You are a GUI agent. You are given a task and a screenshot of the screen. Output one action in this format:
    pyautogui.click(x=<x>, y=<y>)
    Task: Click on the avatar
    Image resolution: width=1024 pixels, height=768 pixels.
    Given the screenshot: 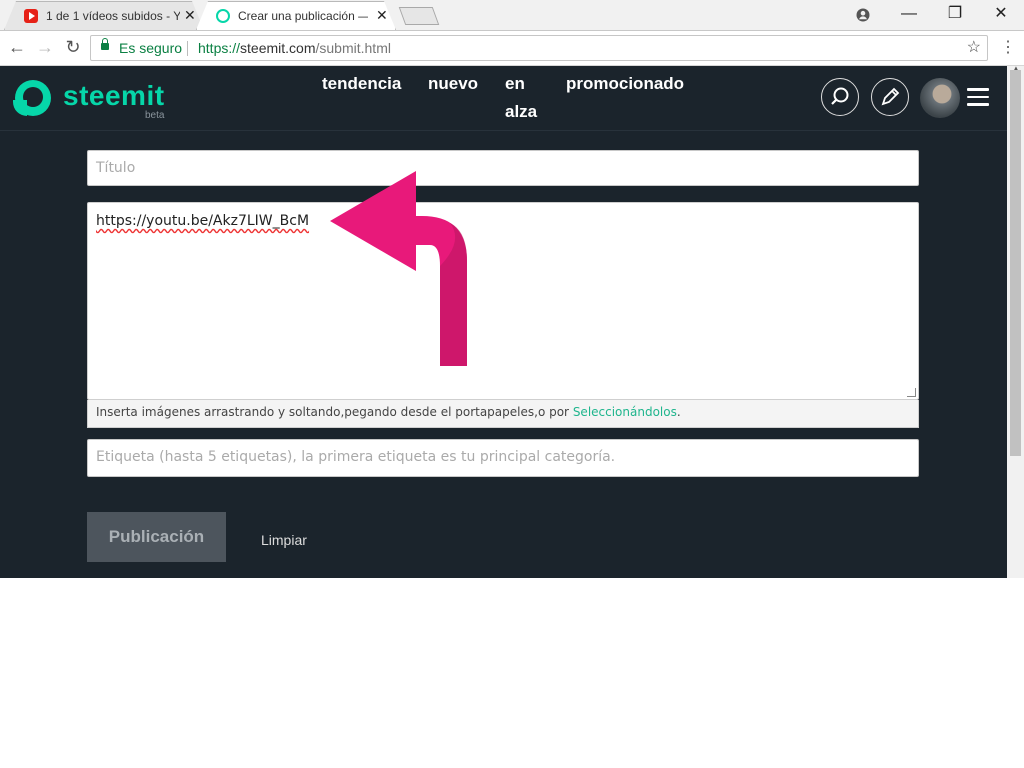 What is the action you would take?
    pyautogui.click(x=940, y=98)
    